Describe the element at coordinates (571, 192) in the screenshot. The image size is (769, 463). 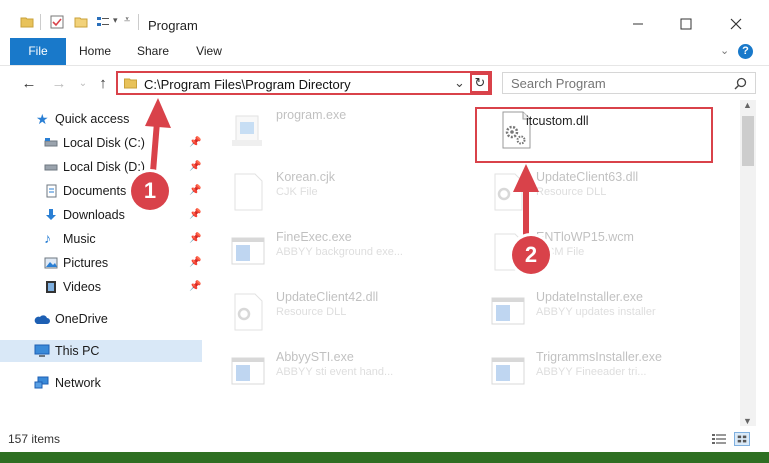
I see `file-type: Resource DLL` at that location.